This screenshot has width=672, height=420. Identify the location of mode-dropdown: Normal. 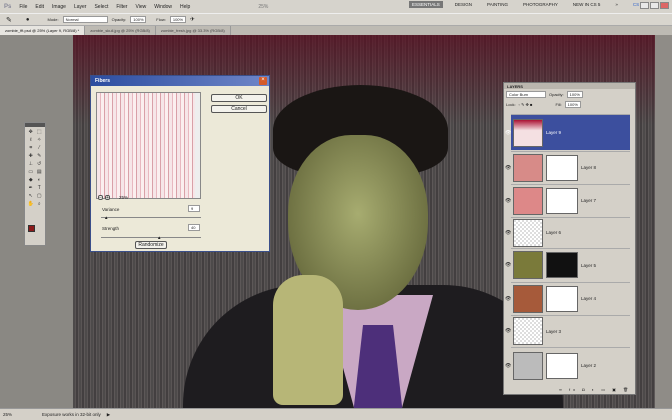
(85, 19).